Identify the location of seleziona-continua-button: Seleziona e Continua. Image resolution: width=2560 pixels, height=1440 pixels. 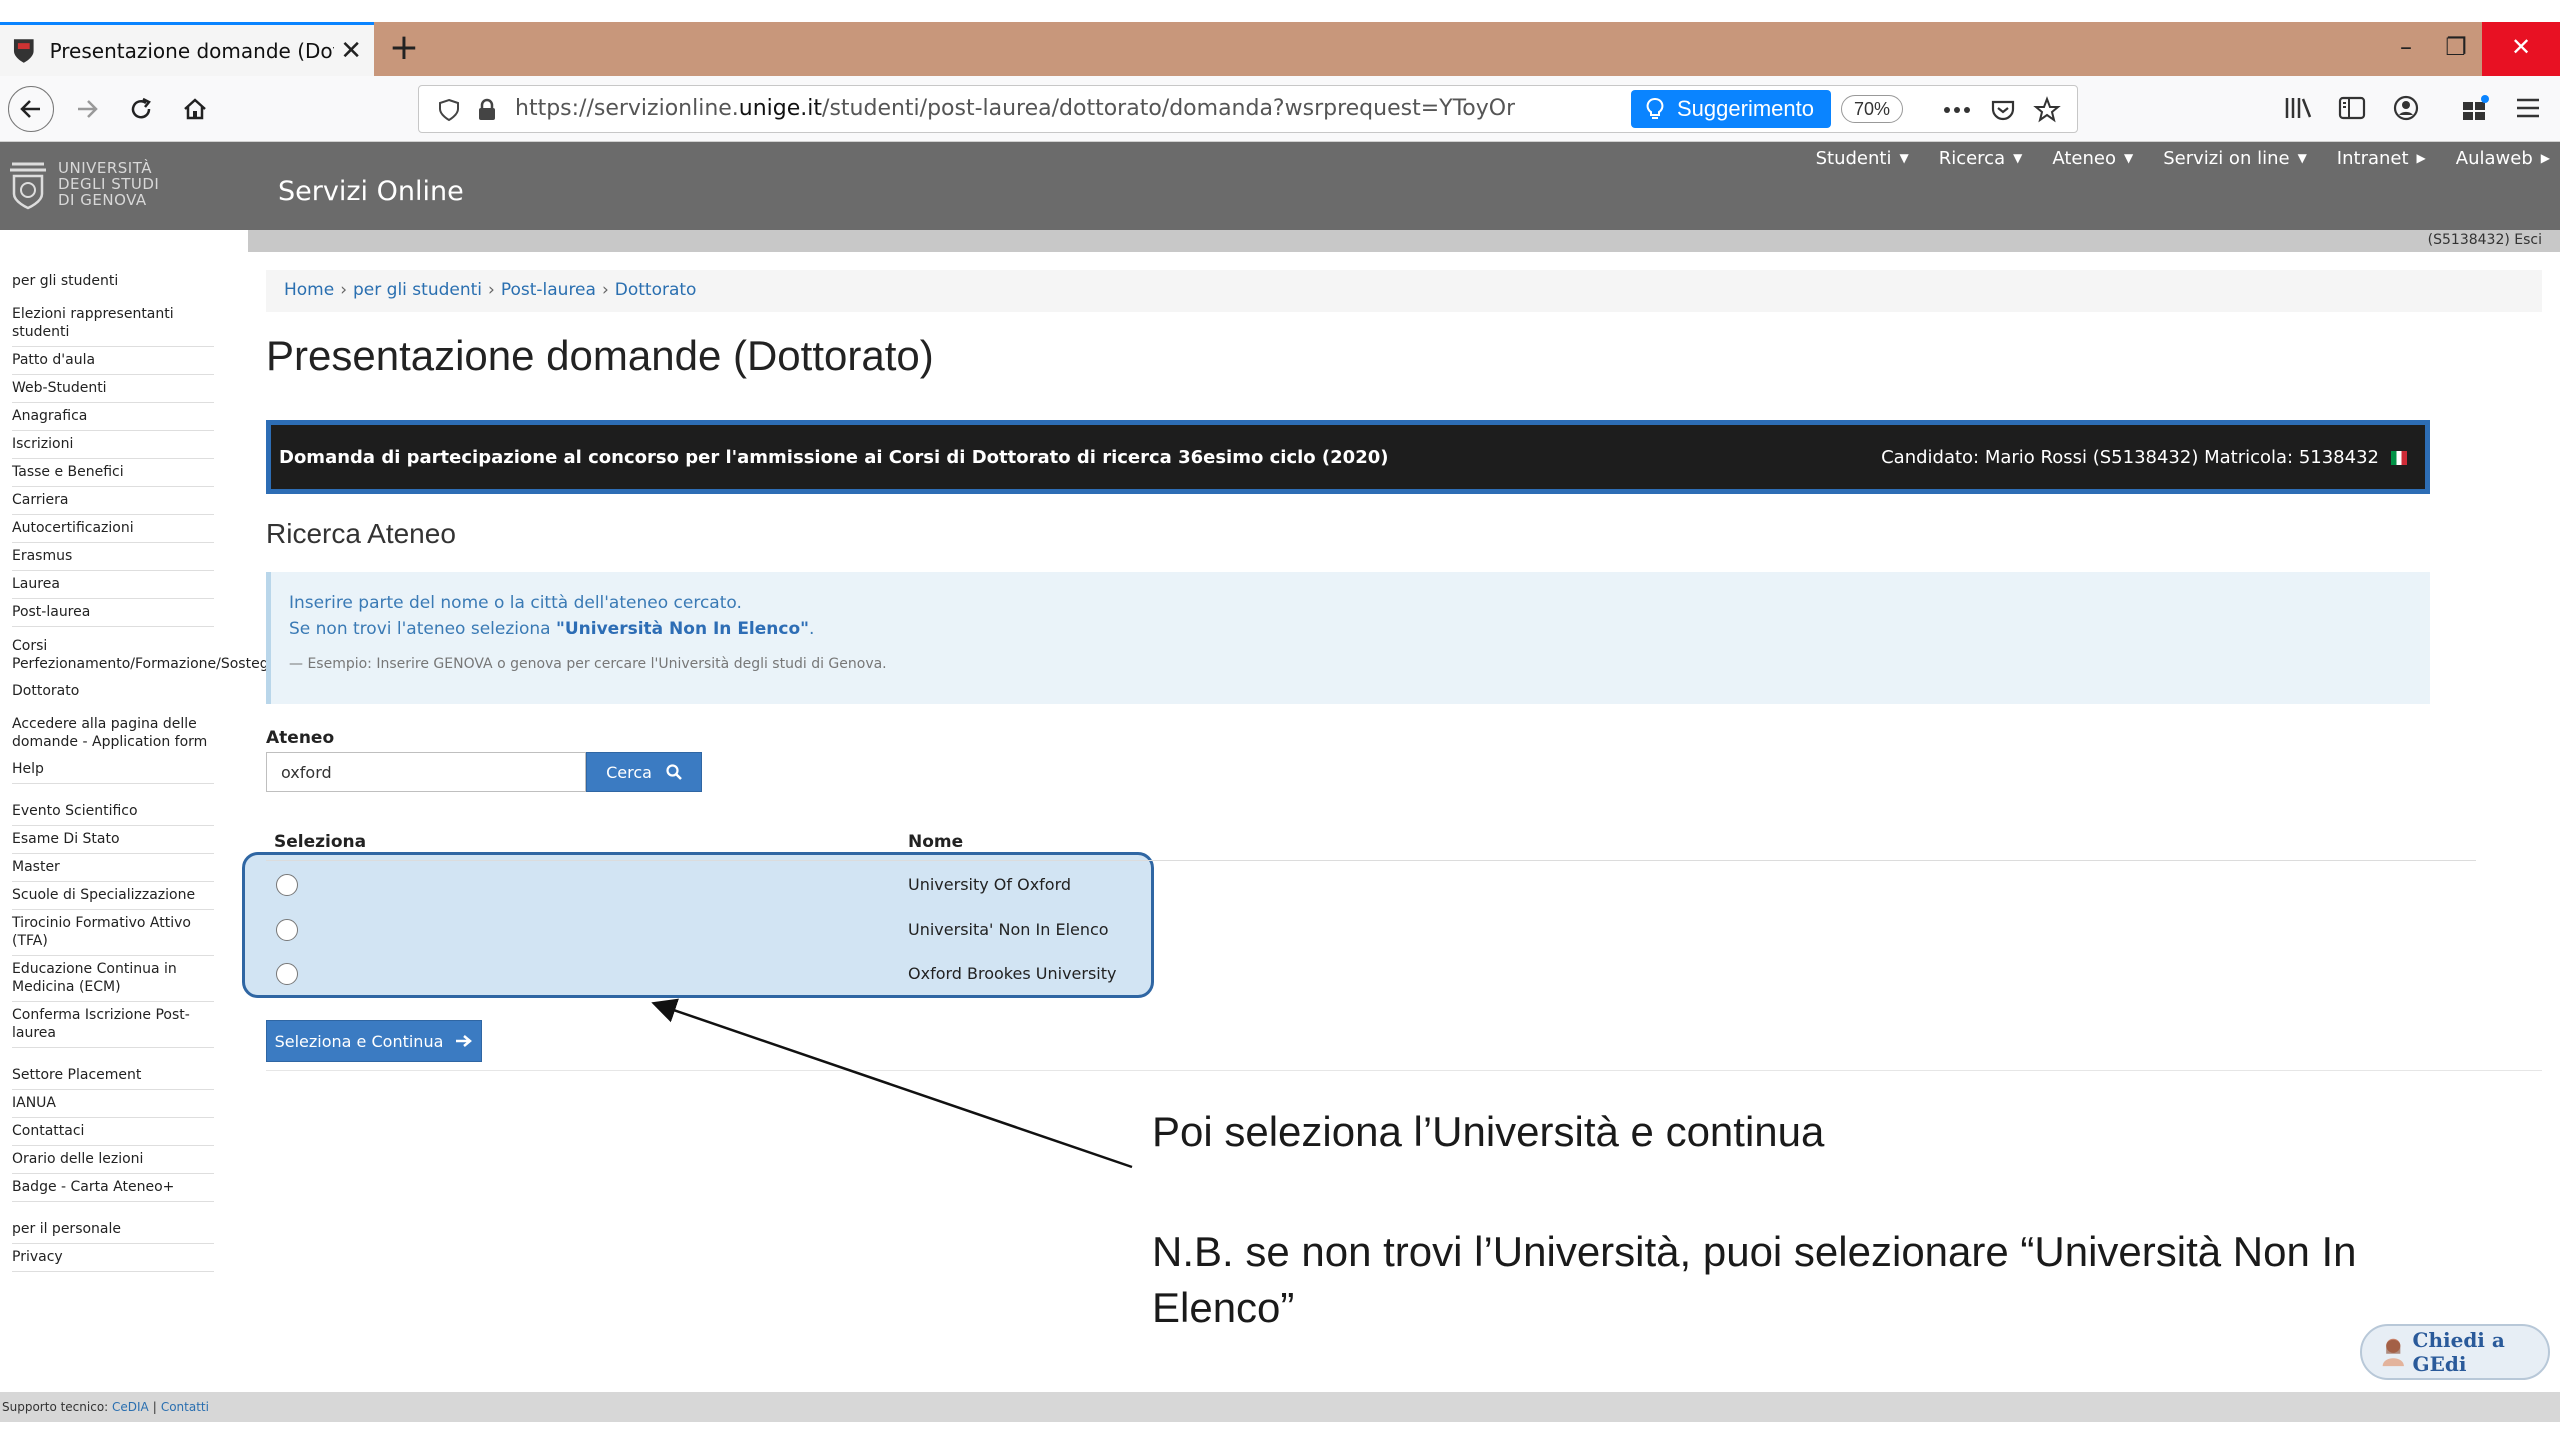
(374, 1041).